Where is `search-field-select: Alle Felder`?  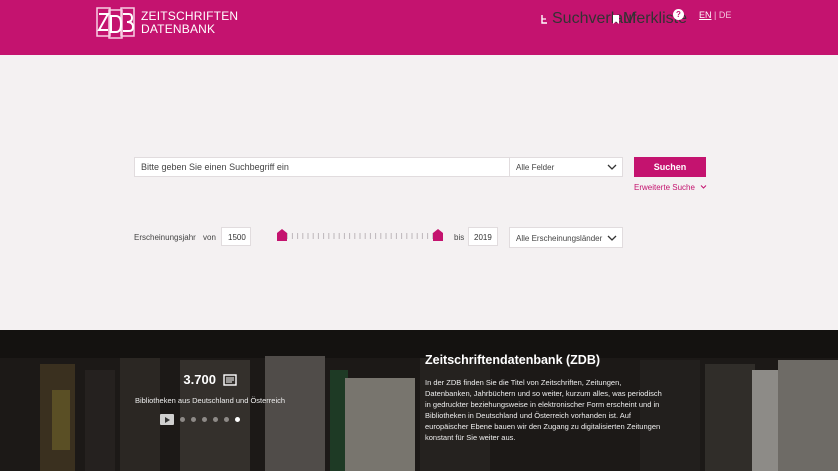
search-field-select: Alle Felder is located at coordinates (566, 167).